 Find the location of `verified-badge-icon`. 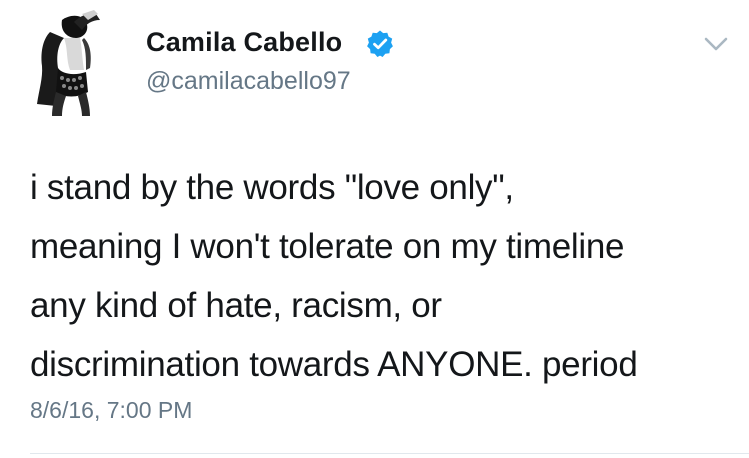

verified-badge-icon is located at coordinates (380, 44).